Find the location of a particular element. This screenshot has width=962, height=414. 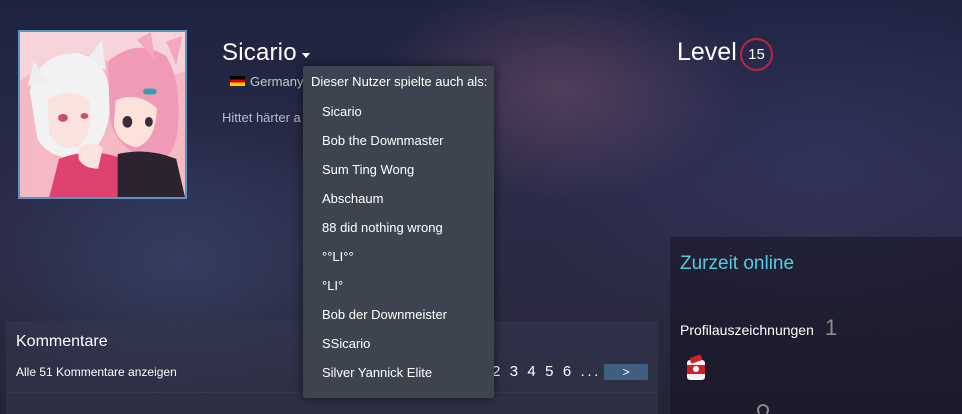

alias-item: Bob the Downmaster is located at coordinates (383, 140).